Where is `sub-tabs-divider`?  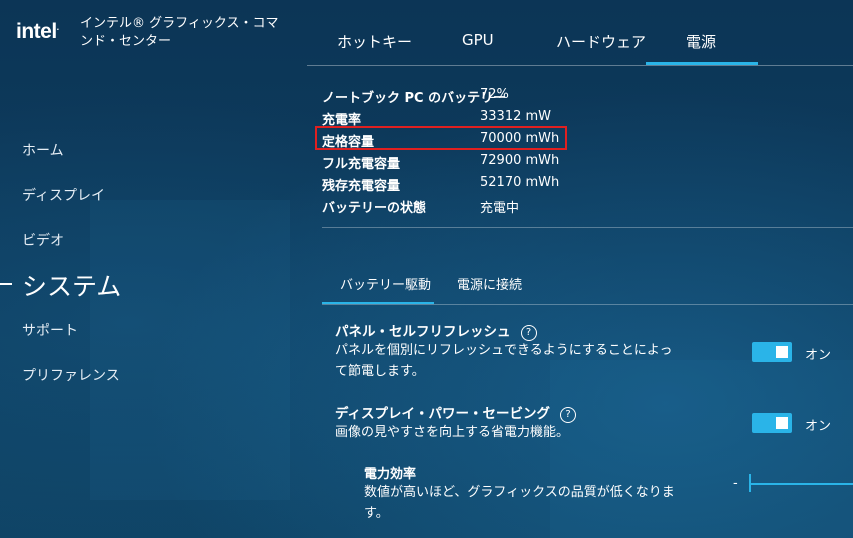
sub-tabs-divider is located at coordinates (587, 304).